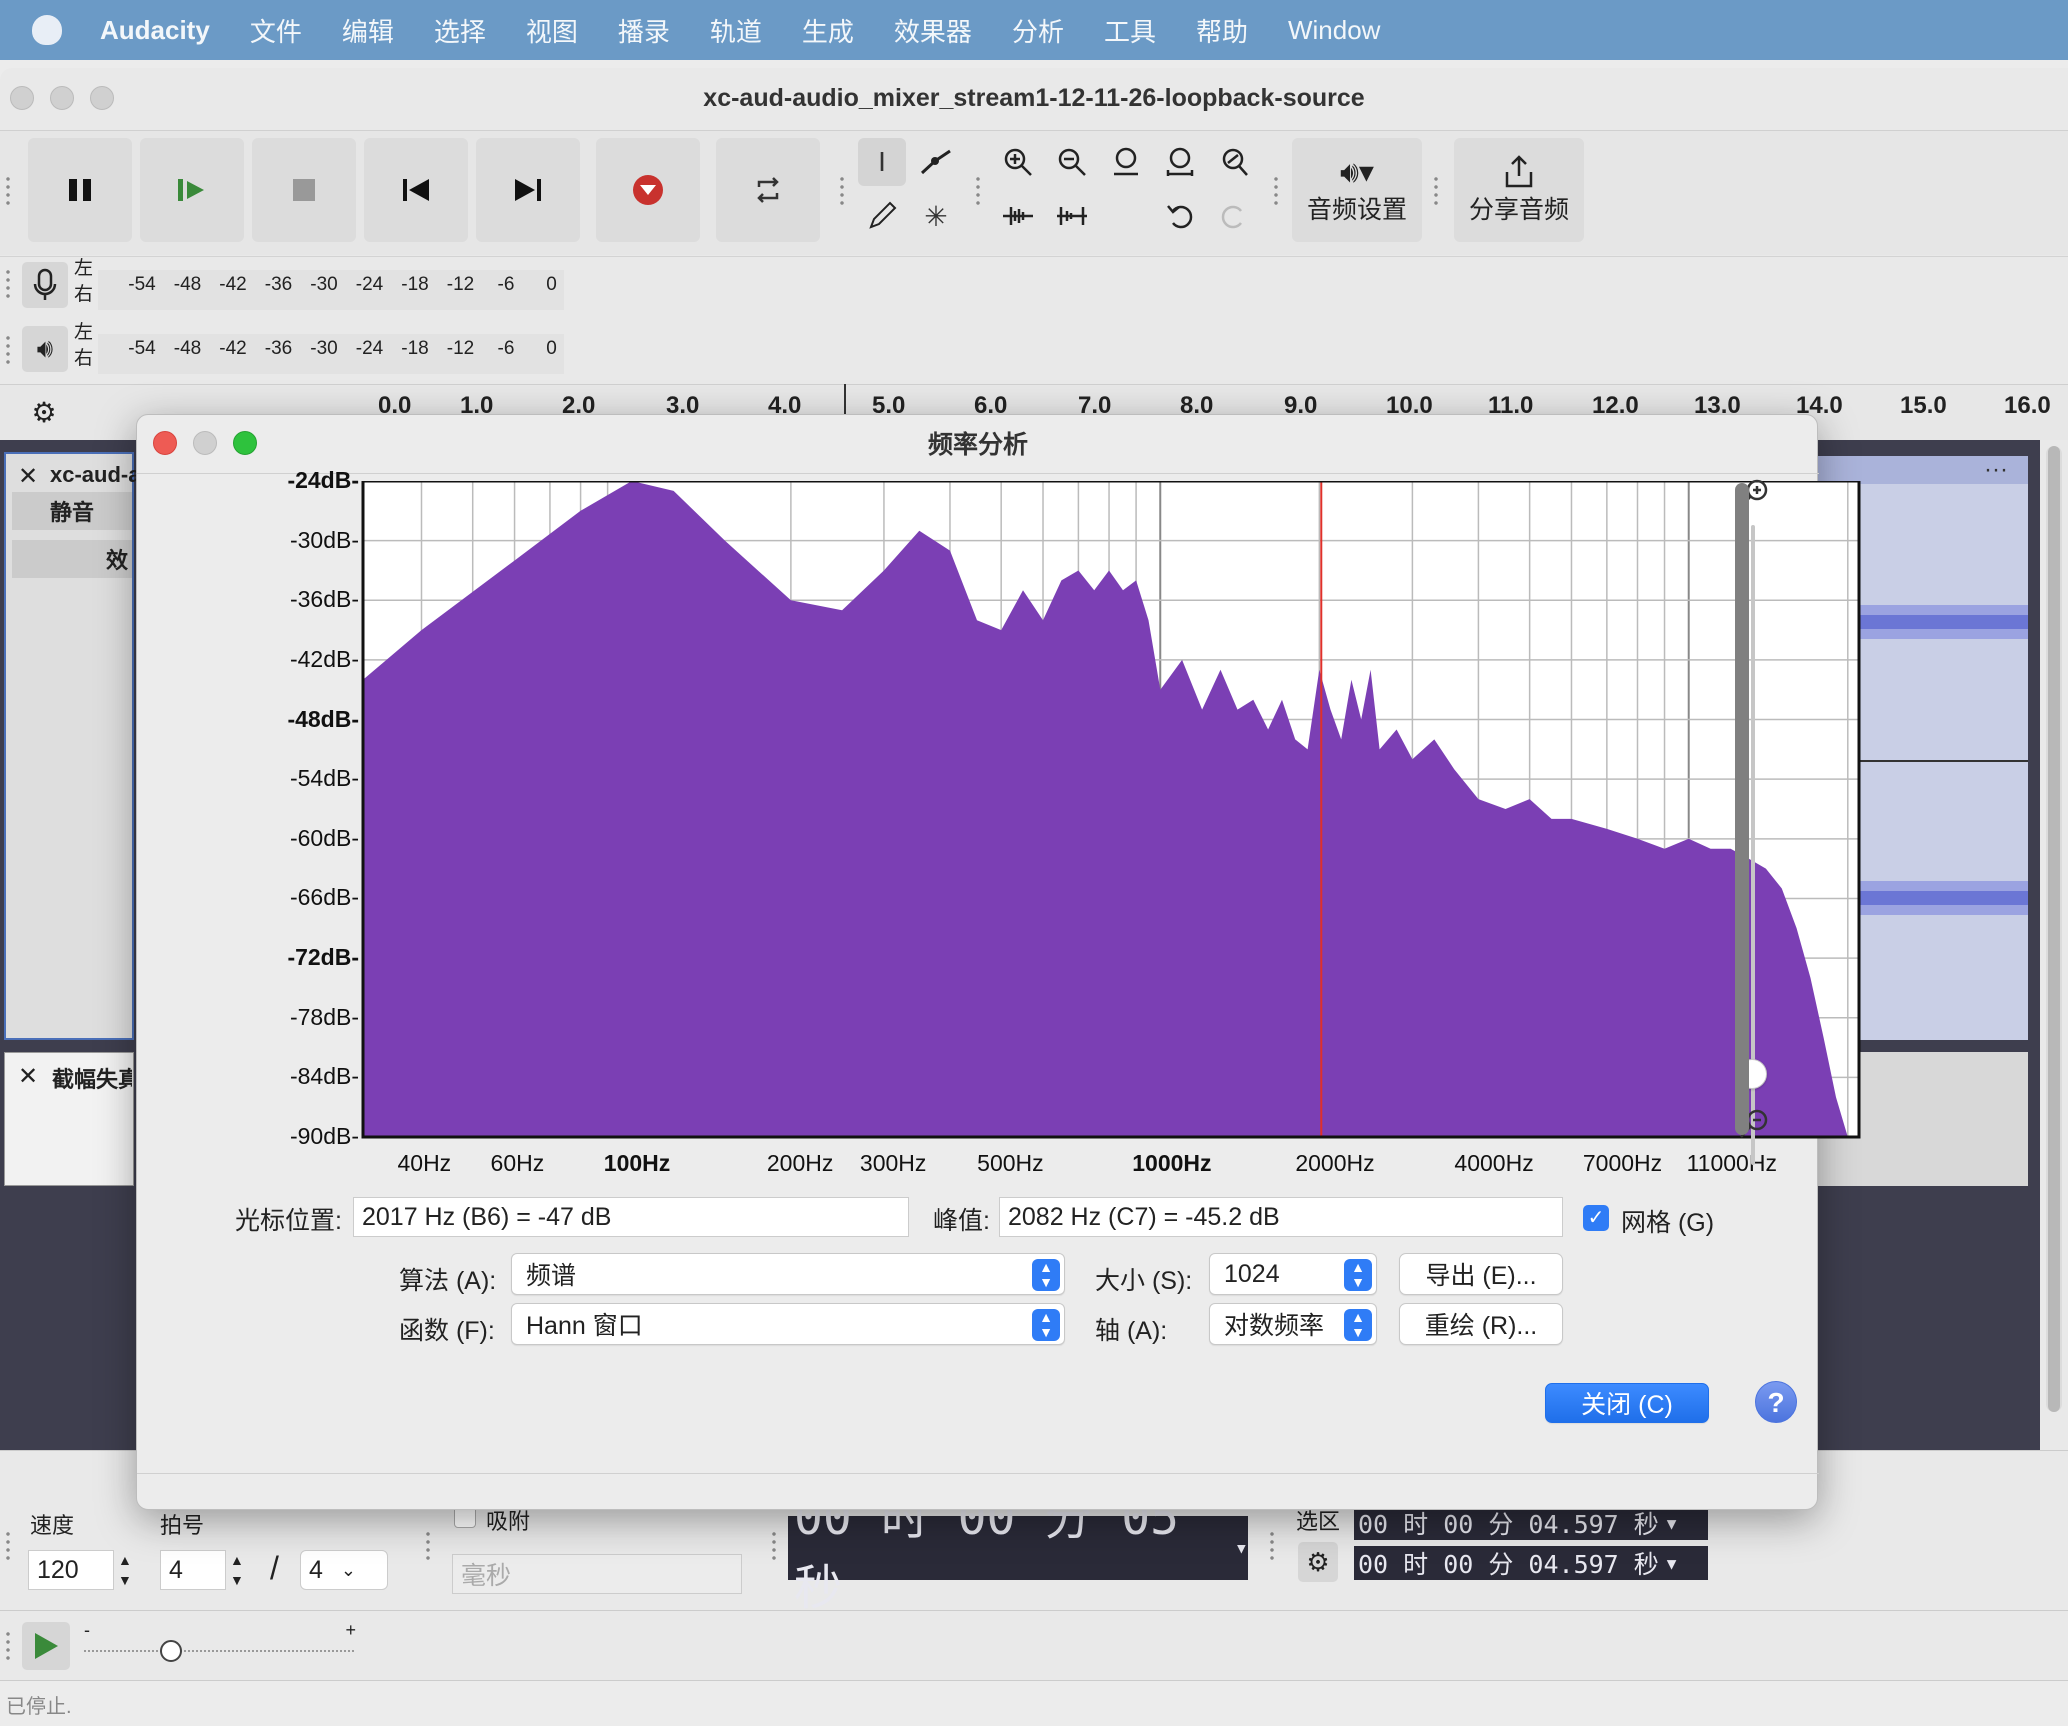  Describe the element at coordinates (45, 285) in the screenshot. I see `record-meter-button` at that location.